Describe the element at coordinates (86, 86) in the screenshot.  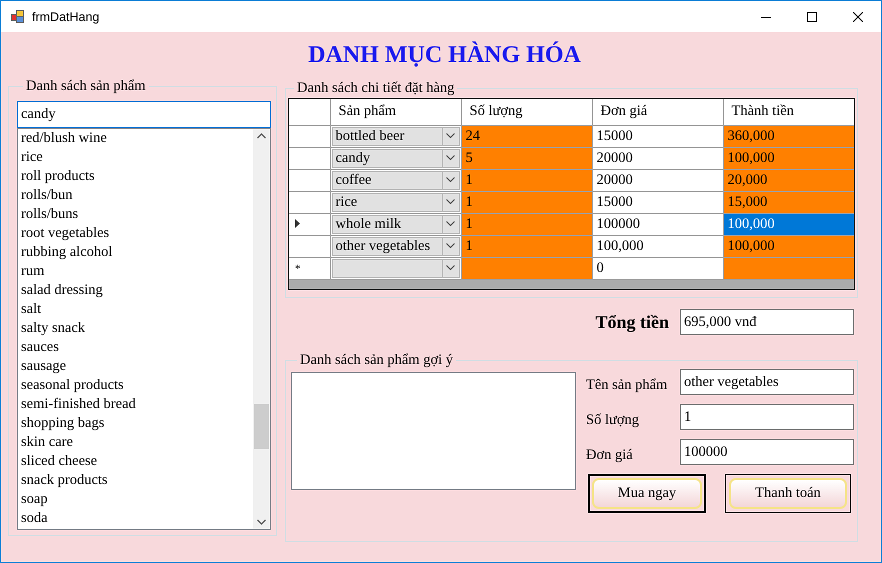
I see `group-title: Danh sách sản phẩm` at that location.